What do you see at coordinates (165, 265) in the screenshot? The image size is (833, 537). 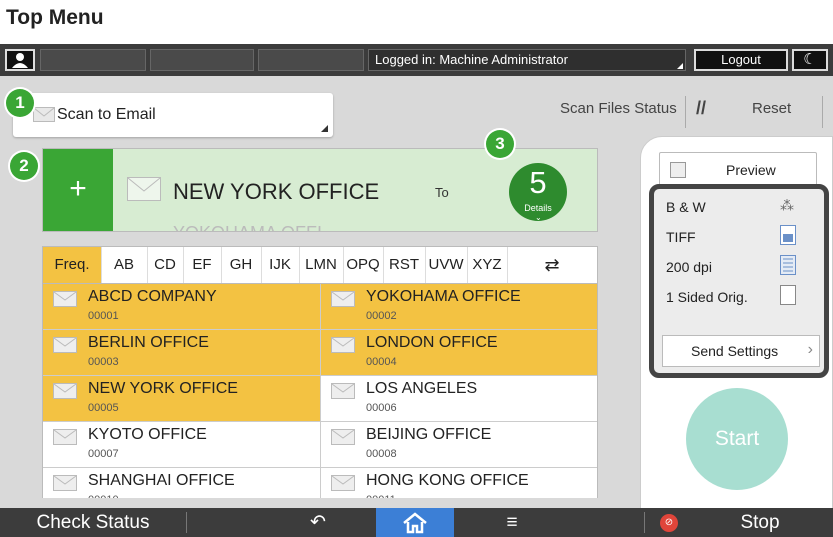 I see `tab-cd: CD` at bounding box center [165, 265].